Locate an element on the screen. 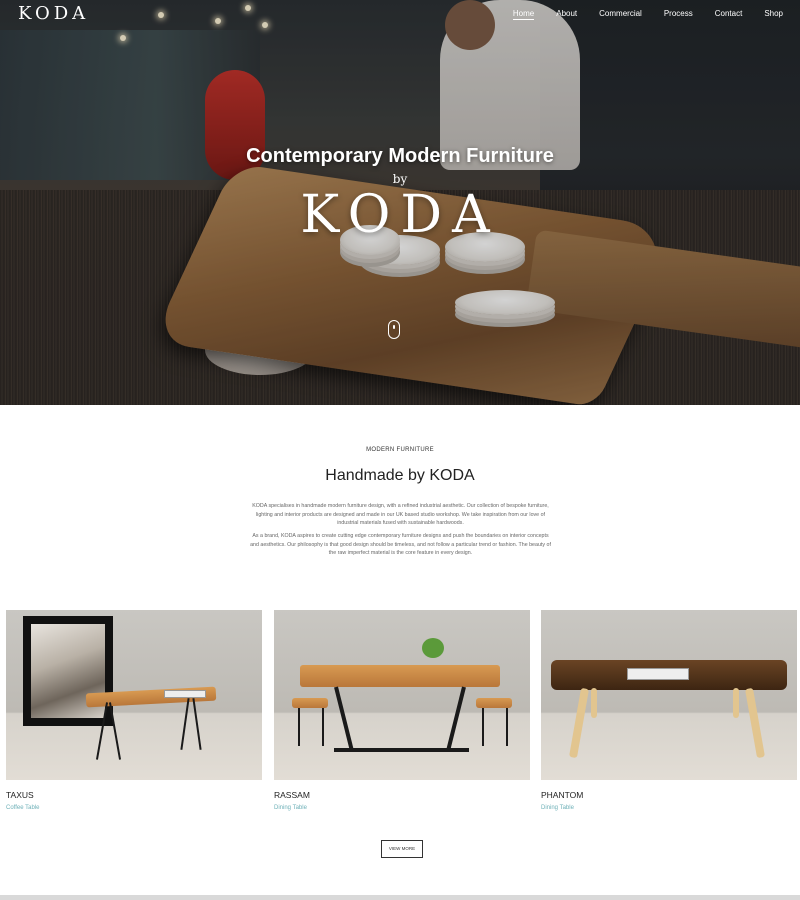  plant is located at coordinates (433, 648).